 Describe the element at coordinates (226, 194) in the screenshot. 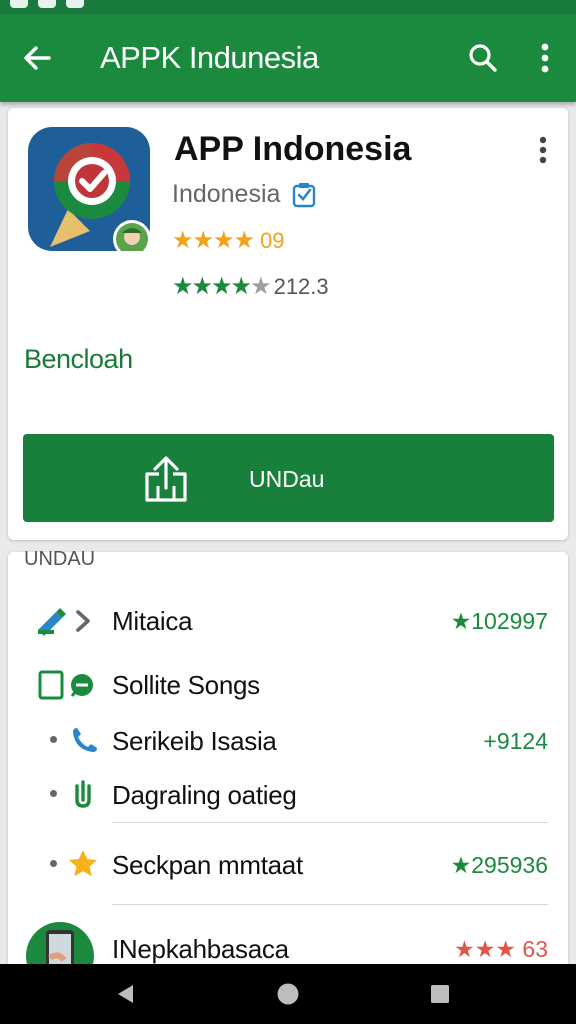

I see `developer-name: Indonesia` at that location.